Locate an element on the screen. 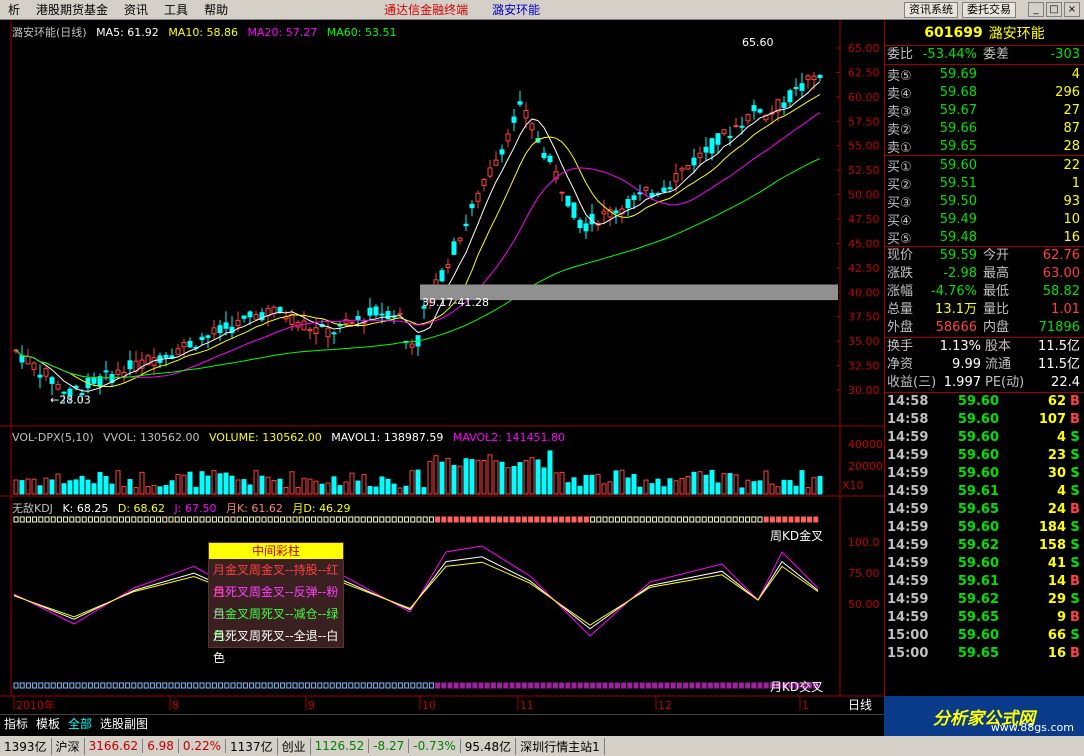 This screenshot has width=1084, height=756. tick-row: 14:59 59.65 9 B is located at coordinates (984, 618).